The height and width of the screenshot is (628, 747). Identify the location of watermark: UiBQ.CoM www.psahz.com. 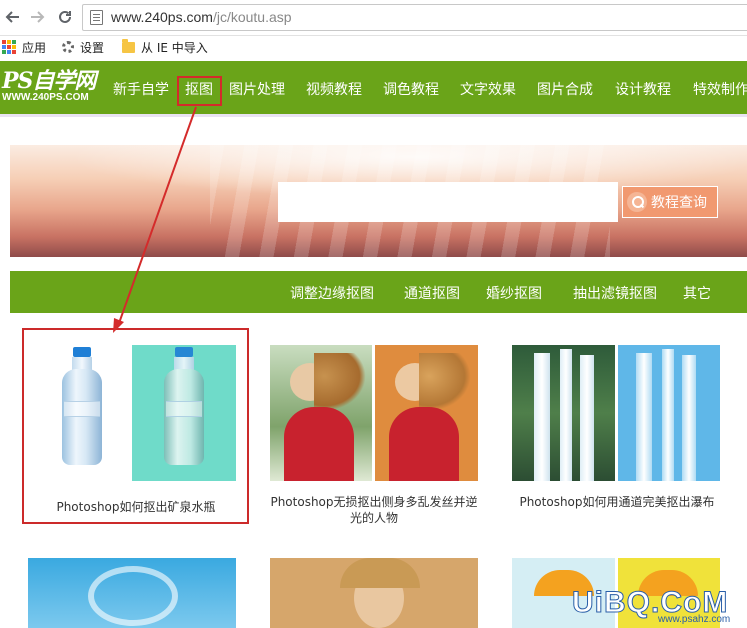
(651, 606).